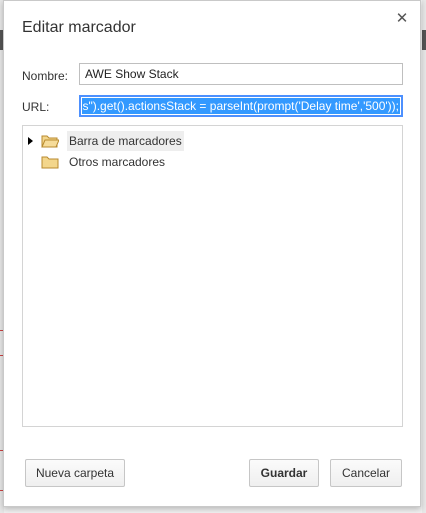 The width and height of the screenshot is (426, 513). What do you see at coordinates (36, 107) in the screenshot?
I see `url-label: URL:` at bounding box center [36, 107].